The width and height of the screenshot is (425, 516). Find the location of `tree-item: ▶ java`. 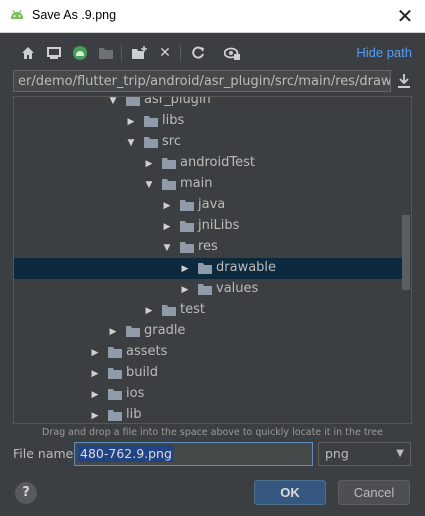

tree-item: ▶ java is located at coordinates (208, 205).